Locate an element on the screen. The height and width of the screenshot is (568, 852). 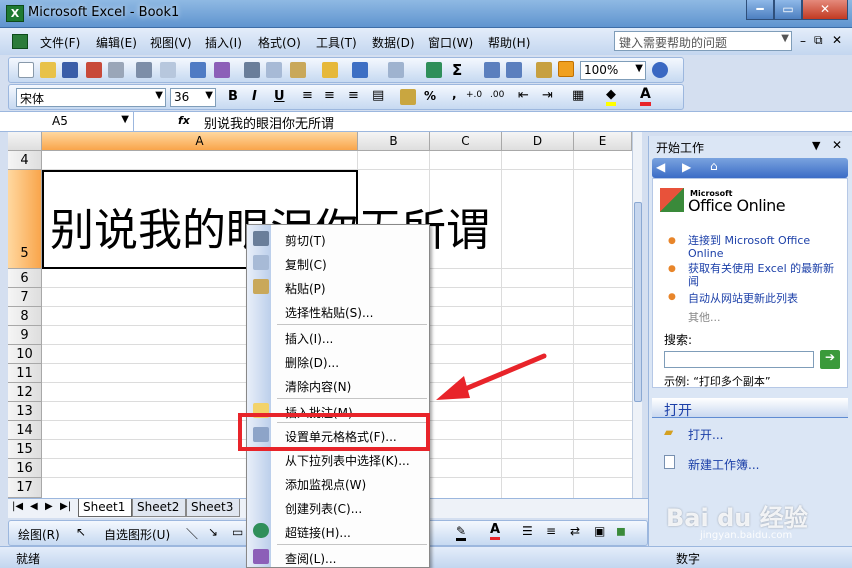
row-header-17: 17 is located at coordinates (25, 488).